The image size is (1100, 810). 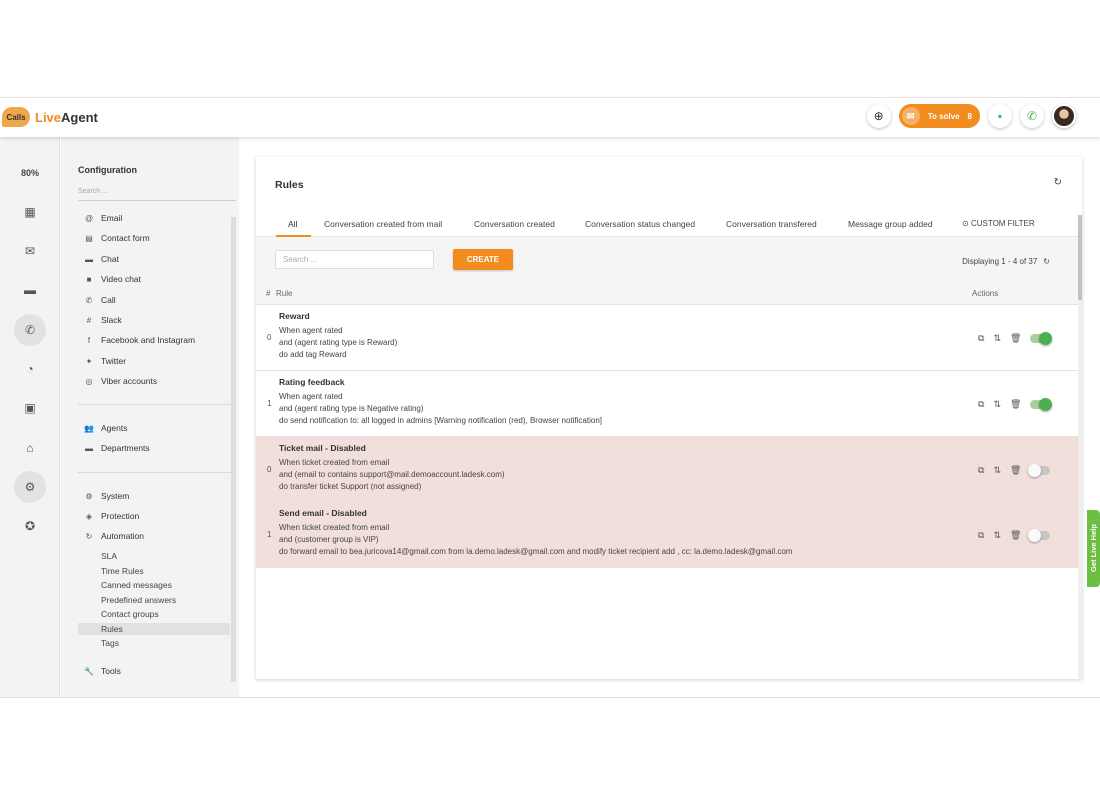 I want to click on tab-message-group-added: Message group added, so click(x=890, y=224).